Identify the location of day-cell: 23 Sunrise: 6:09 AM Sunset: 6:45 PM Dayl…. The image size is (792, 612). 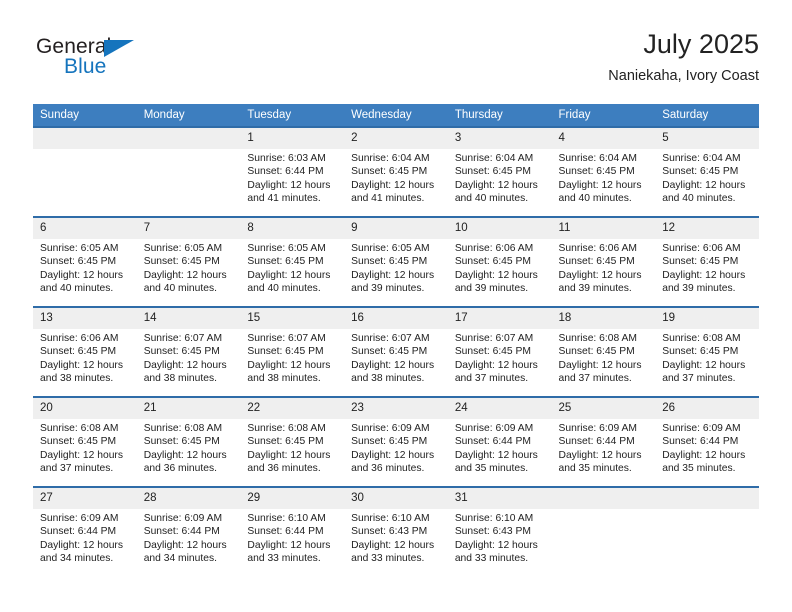
(396, 441).